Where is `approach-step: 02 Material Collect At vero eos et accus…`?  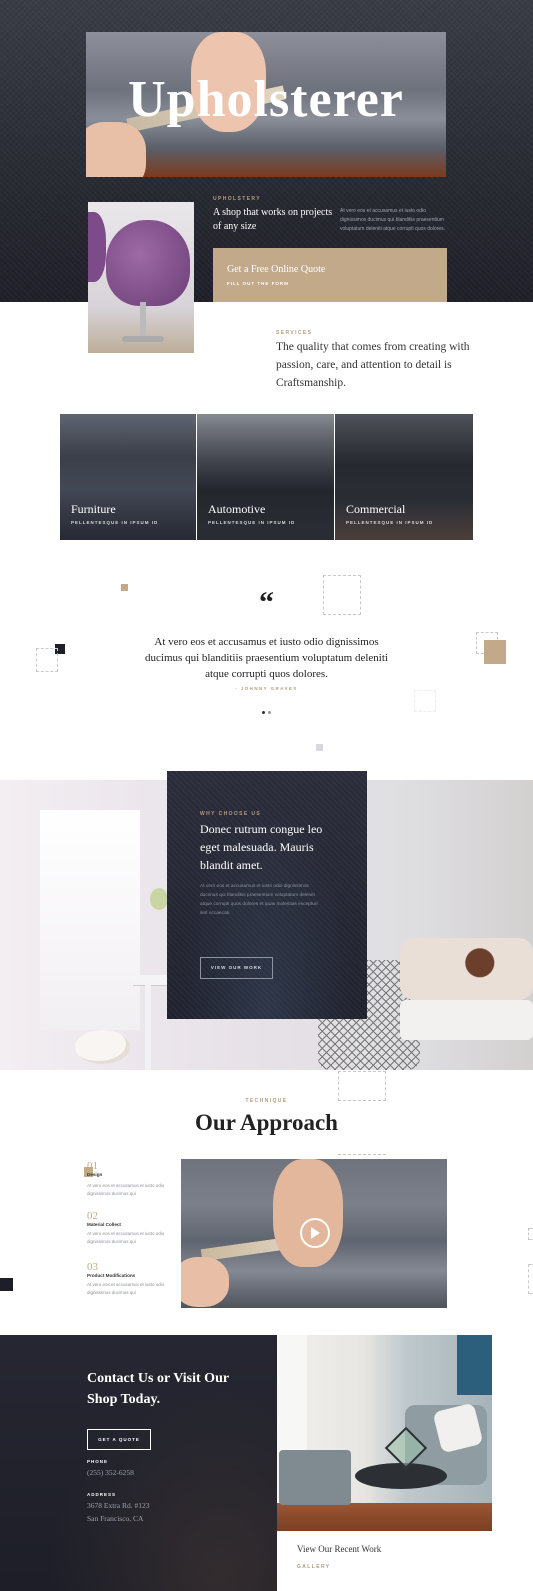 approach-step: 02 Material Collect At vero eos et accus… is located at coordinates (127, 1227).